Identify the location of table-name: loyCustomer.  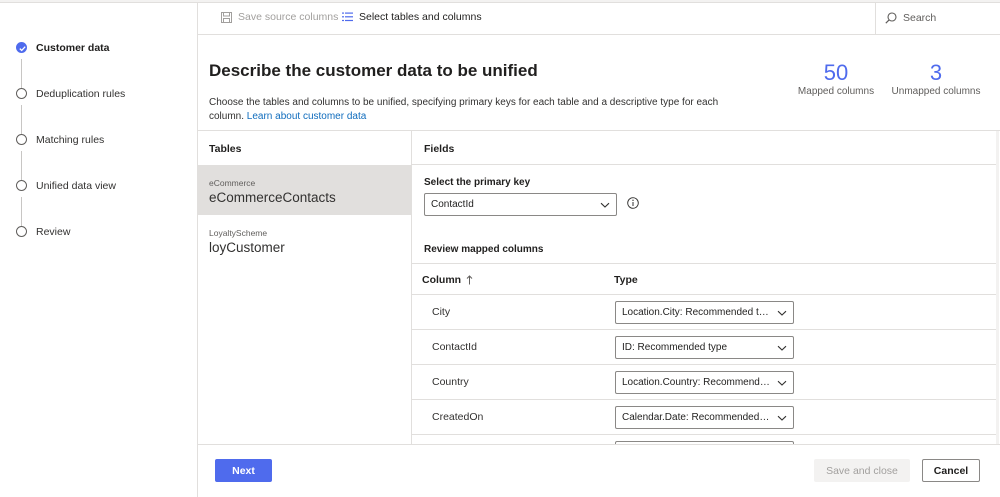
(247, 247).